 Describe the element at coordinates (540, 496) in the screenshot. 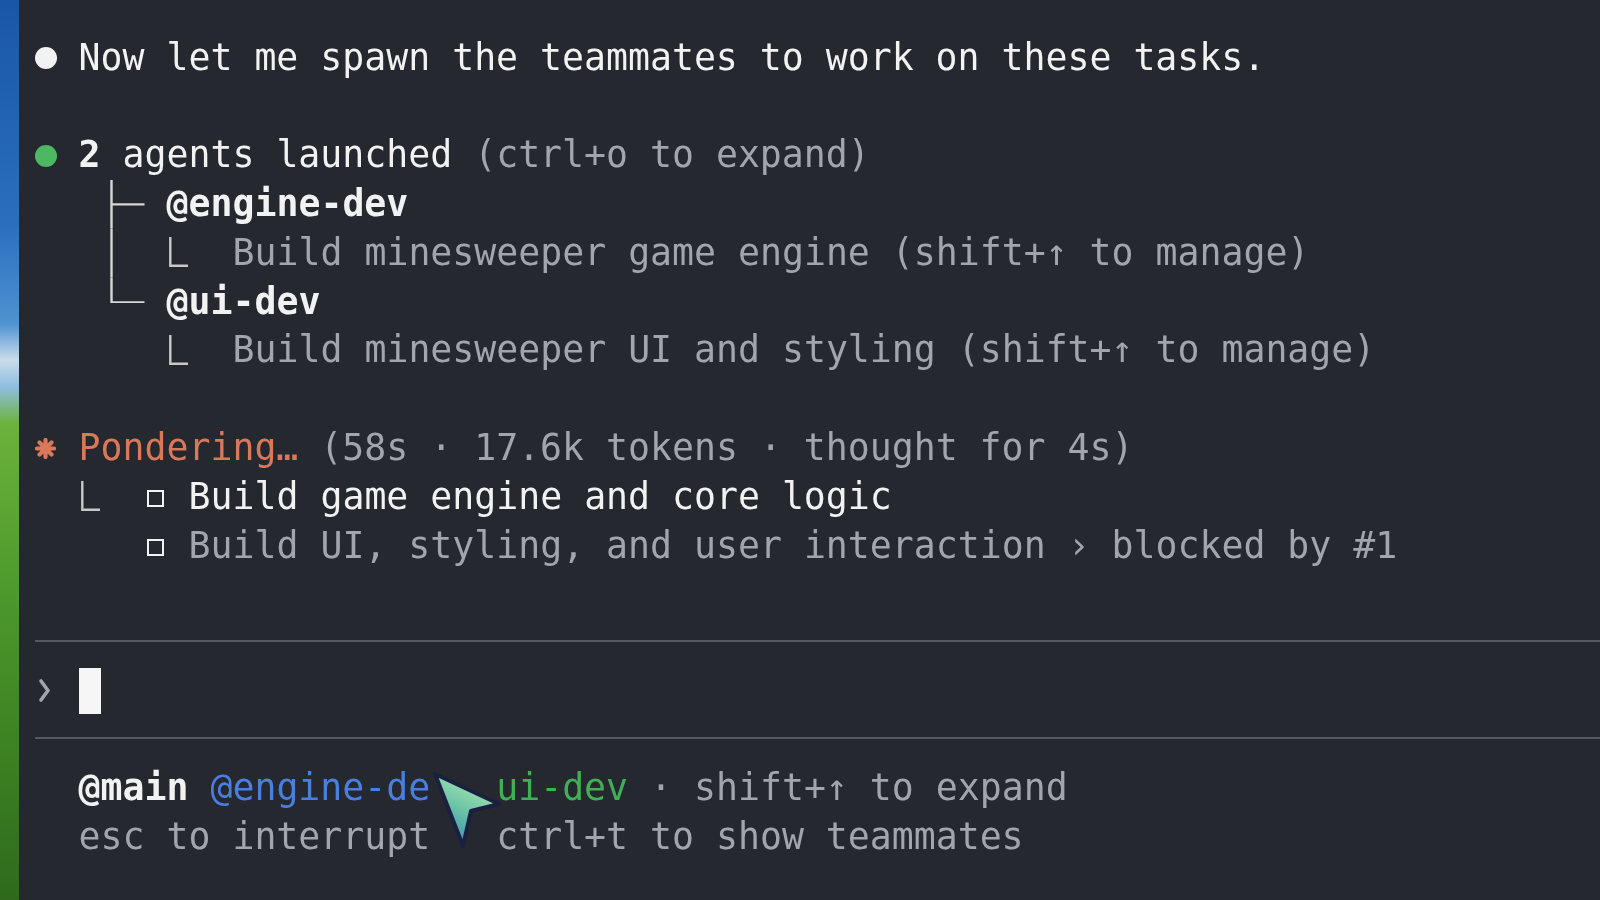

I see `todo-text: Build game engine and core logic` at that location.